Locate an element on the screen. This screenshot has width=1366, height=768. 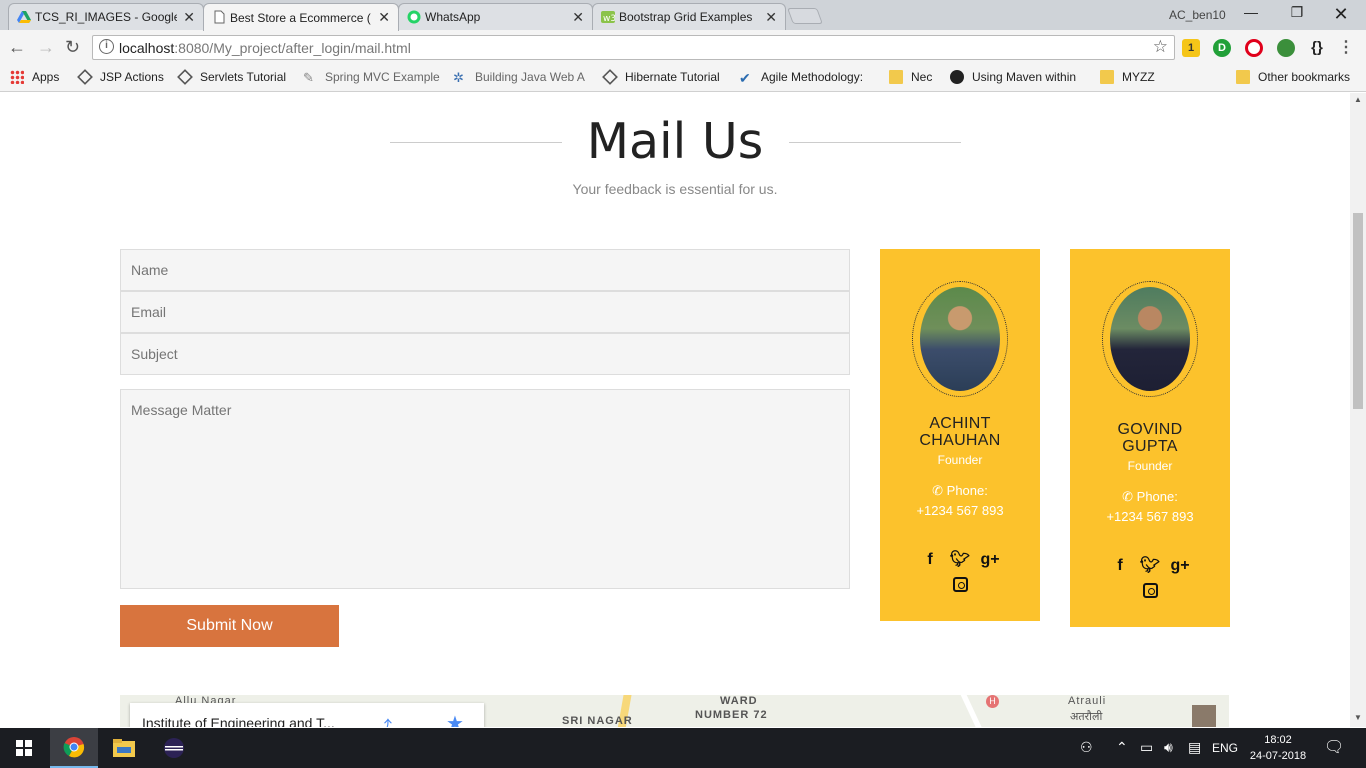
braces-icon: {} is located at coordinates (1317, 48).